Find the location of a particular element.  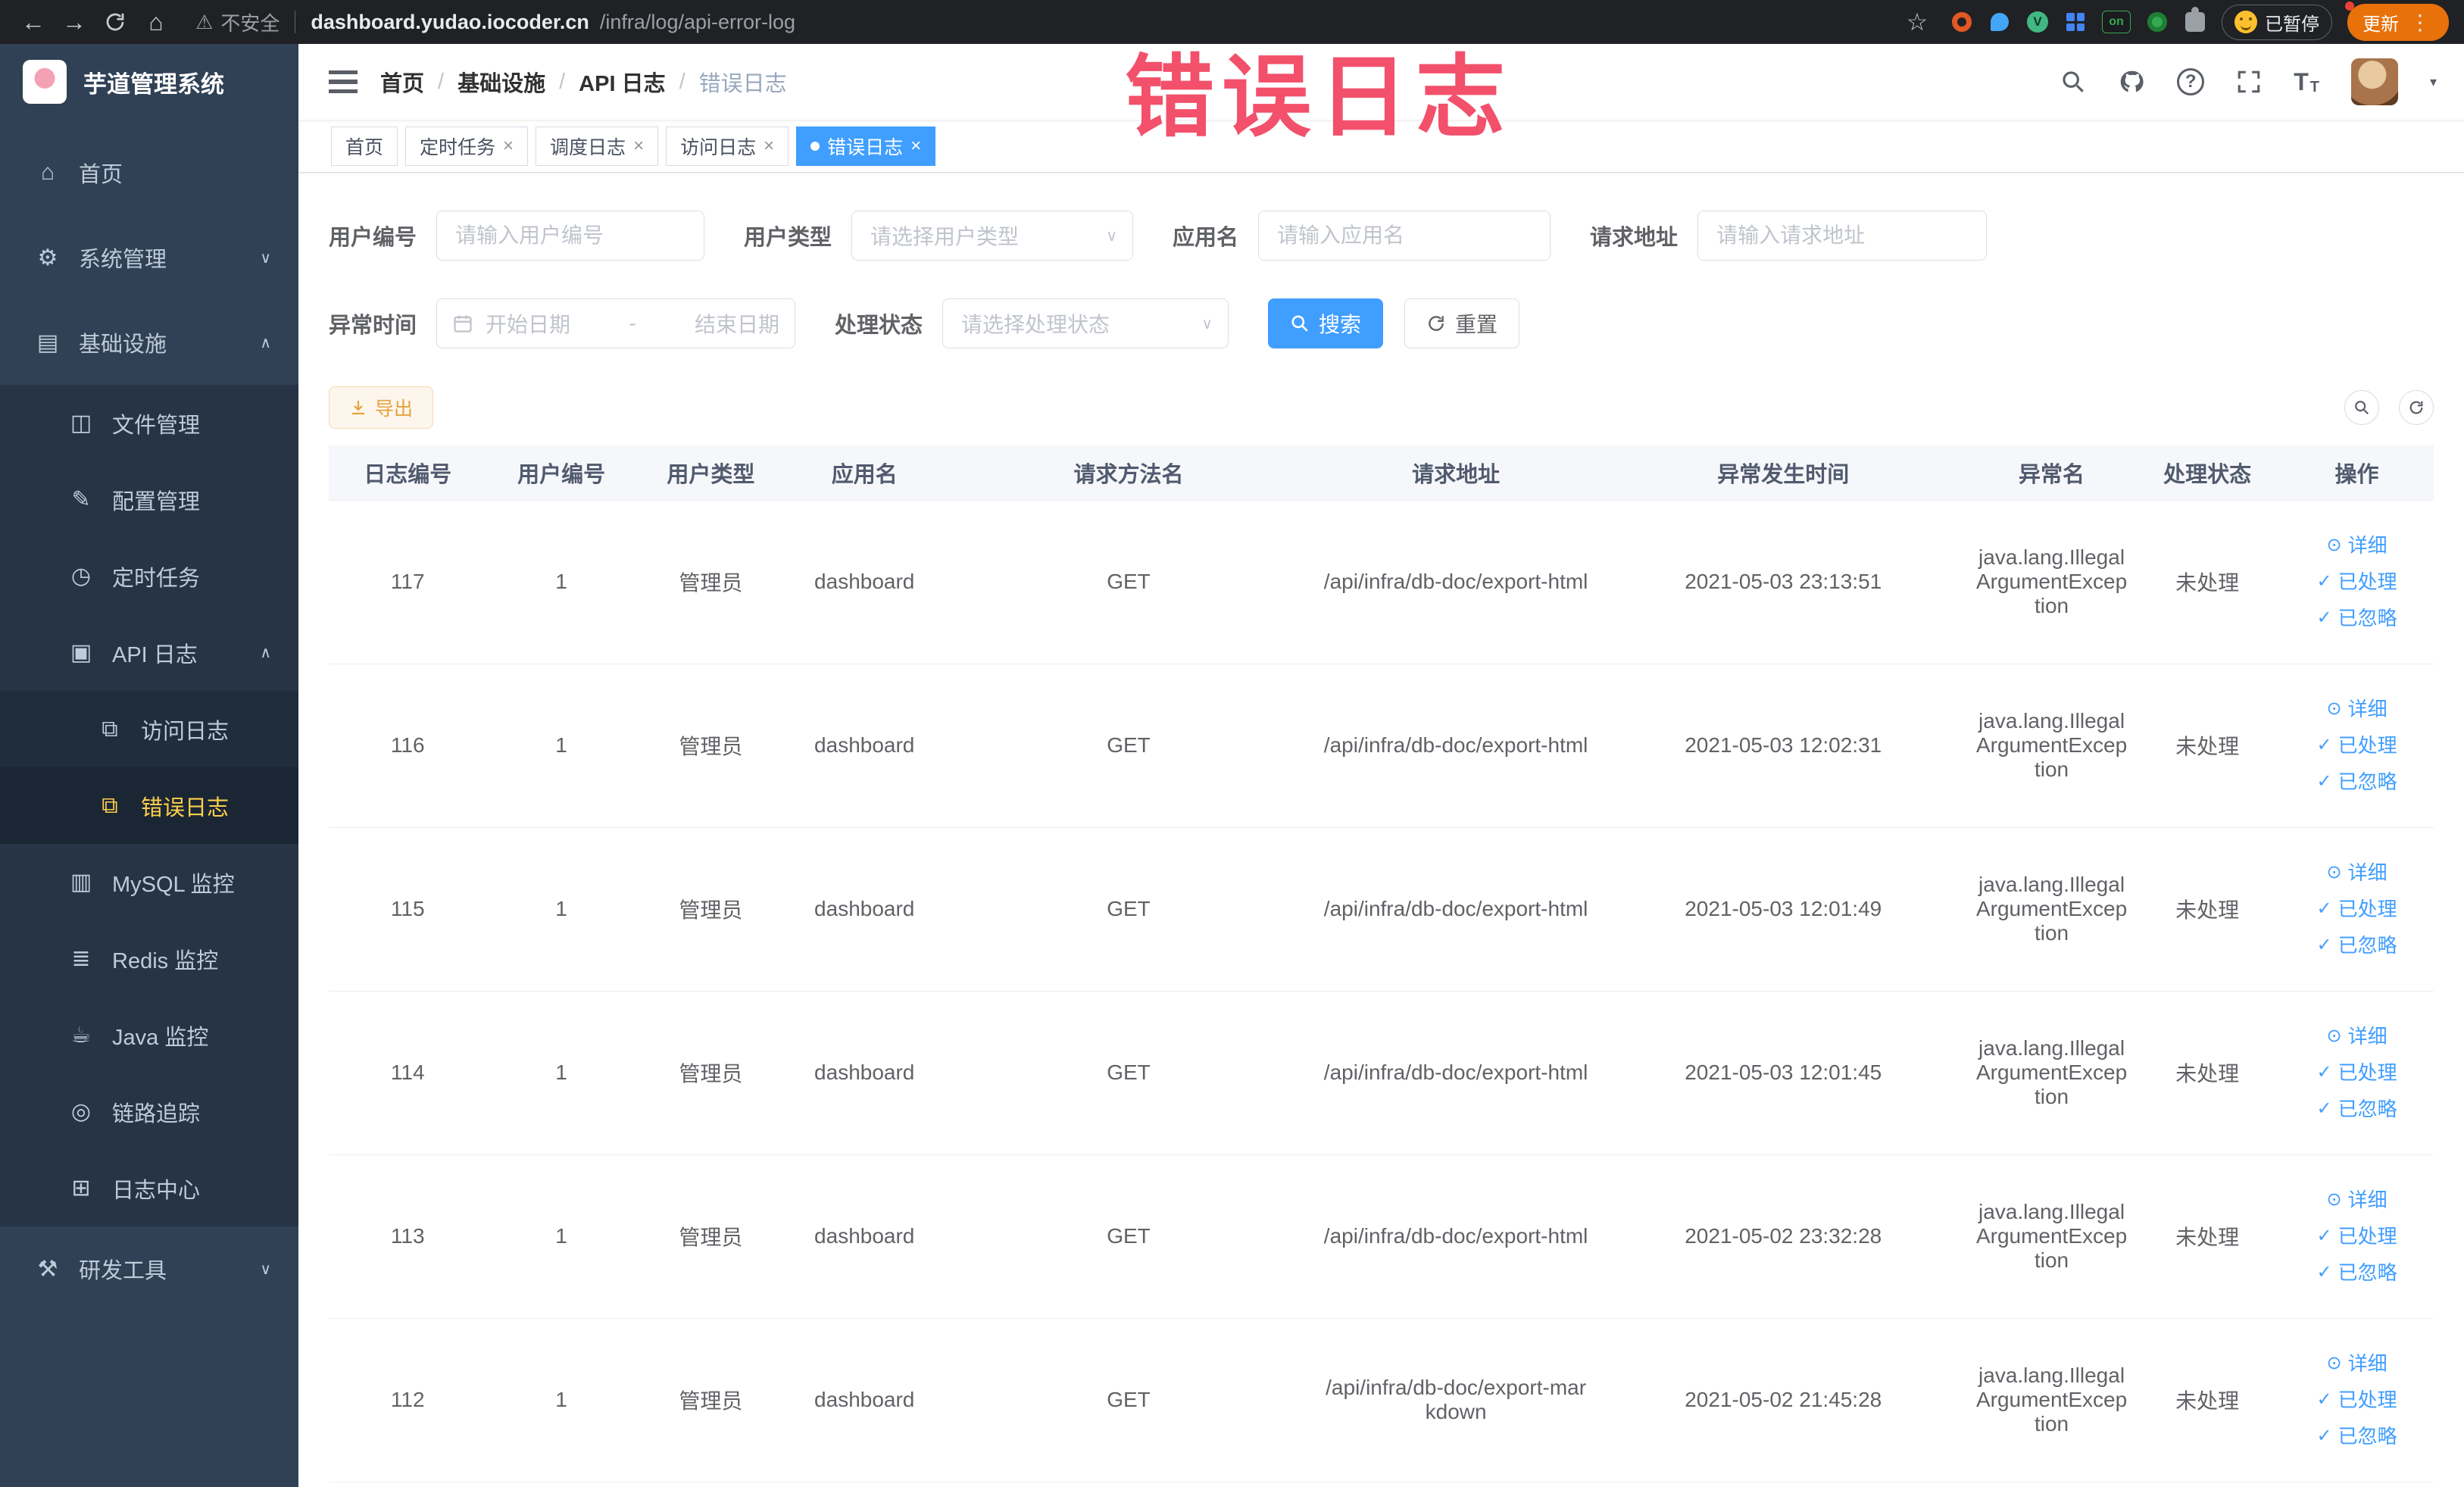

sidebar-item-config-manage: ✎ 配置管理 is located at coordinates (149, 499).